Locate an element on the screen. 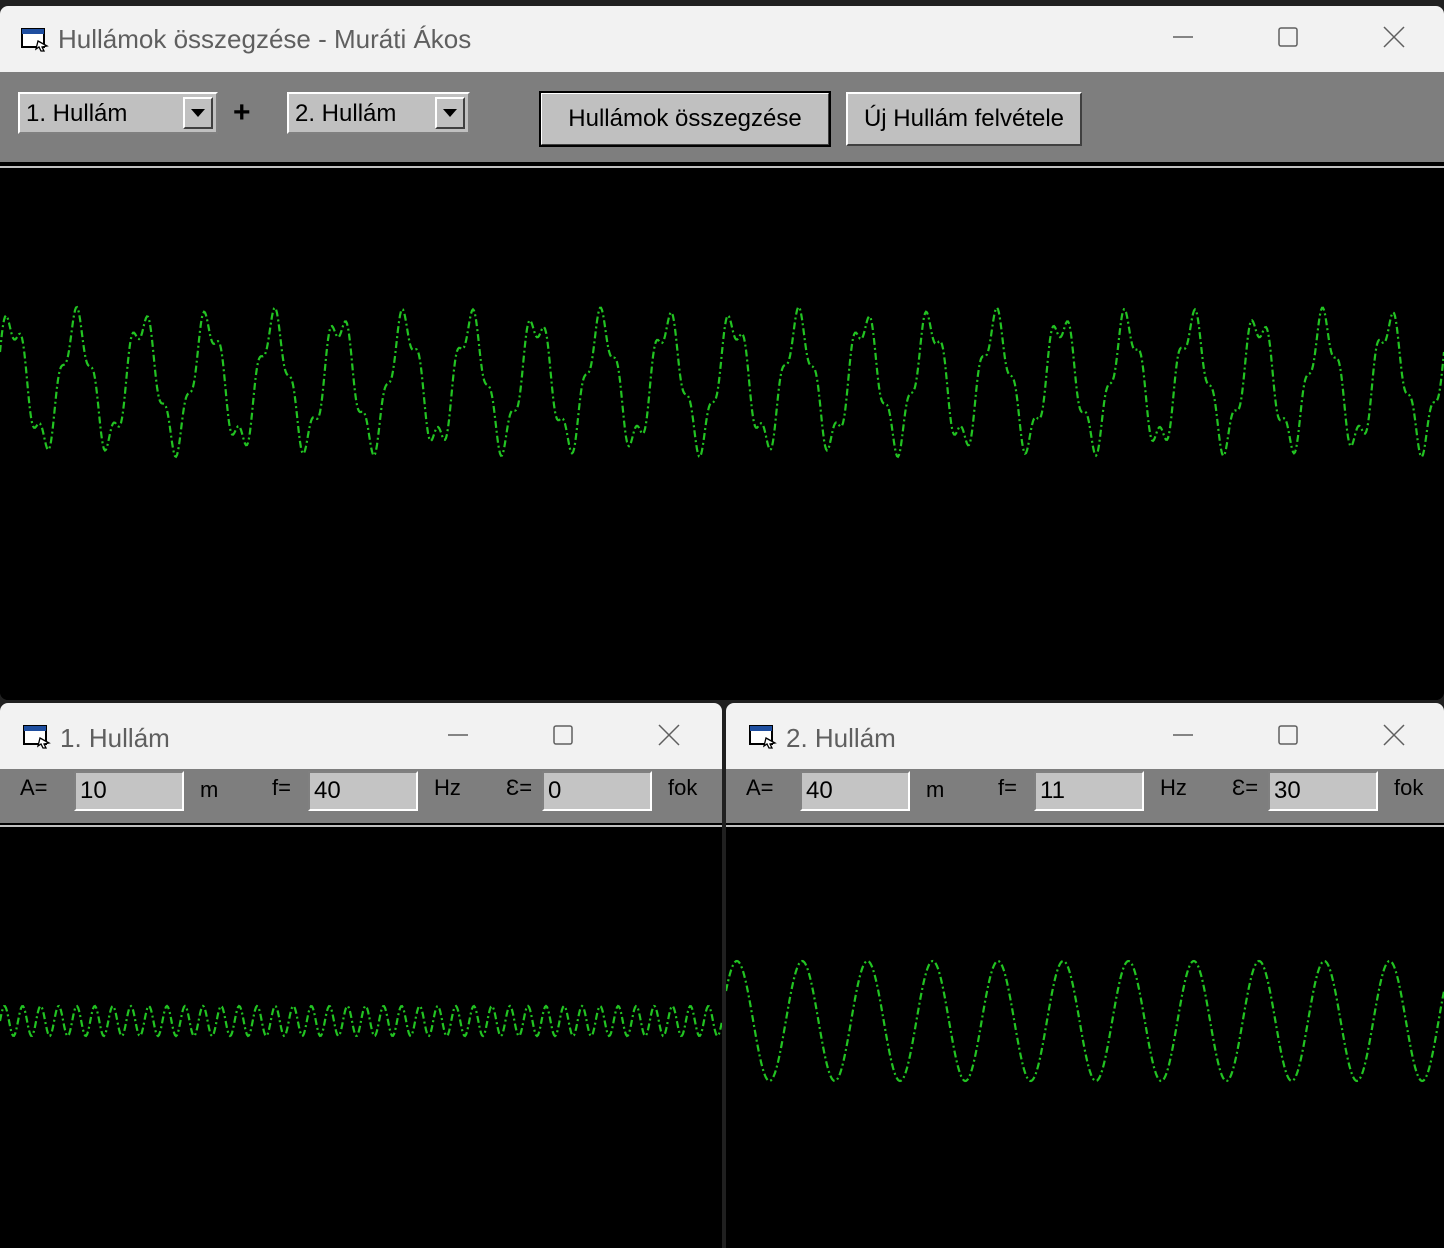  wave-1-canvas is located at coordinates (361, 1021).